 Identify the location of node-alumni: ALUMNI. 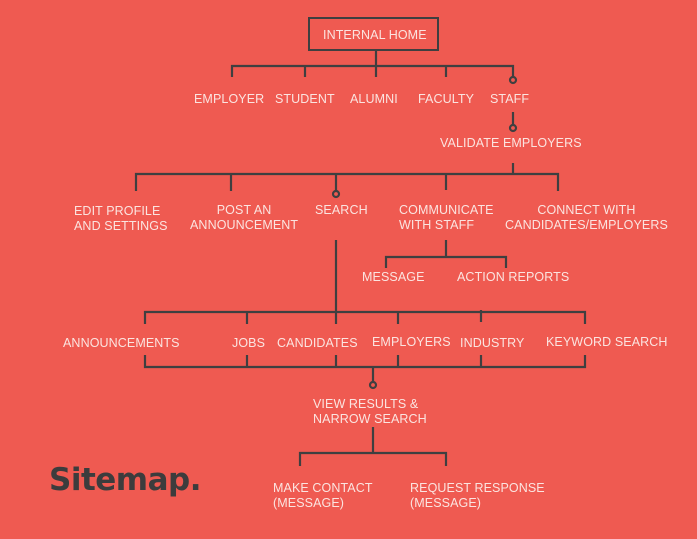
(374, 99).